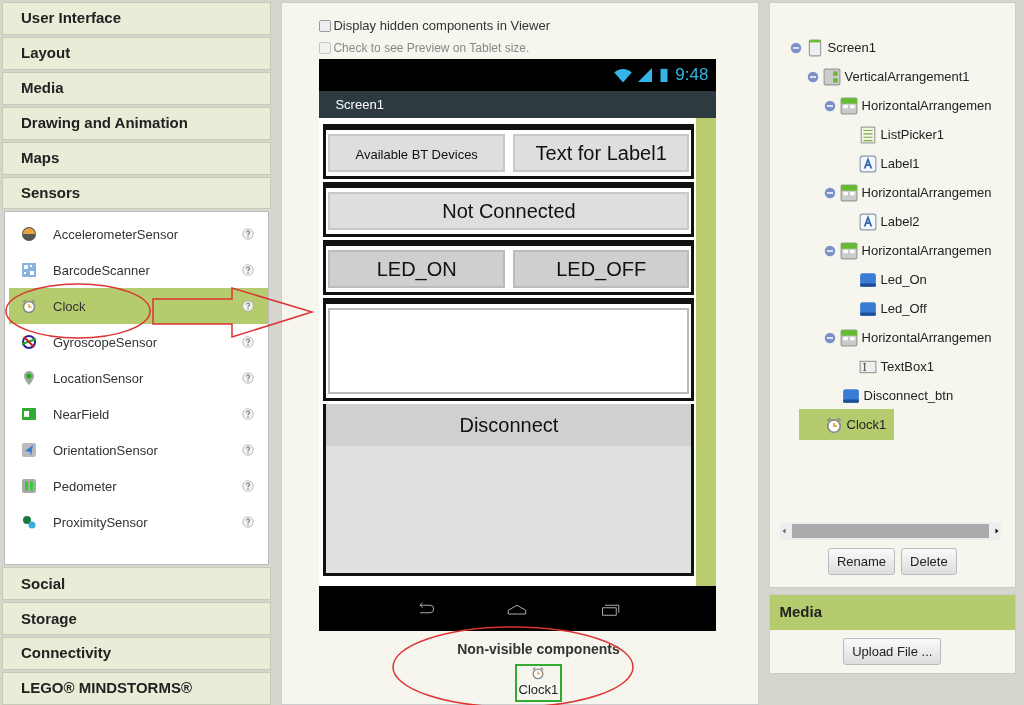 The height and width of the screenshot is (705, 1024). I want to click on palette-item: GyroscopeSensor, so click(139, 342).